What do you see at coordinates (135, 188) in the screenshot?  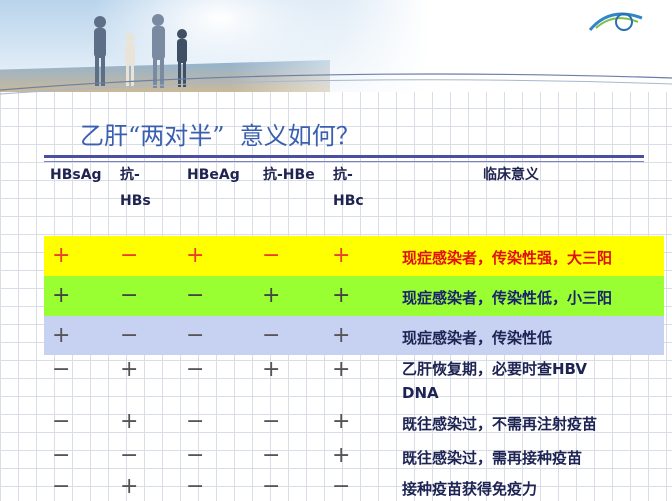 I see `col-anti-hbs-header: 抗- HBs` at bounding box center [135, 188].